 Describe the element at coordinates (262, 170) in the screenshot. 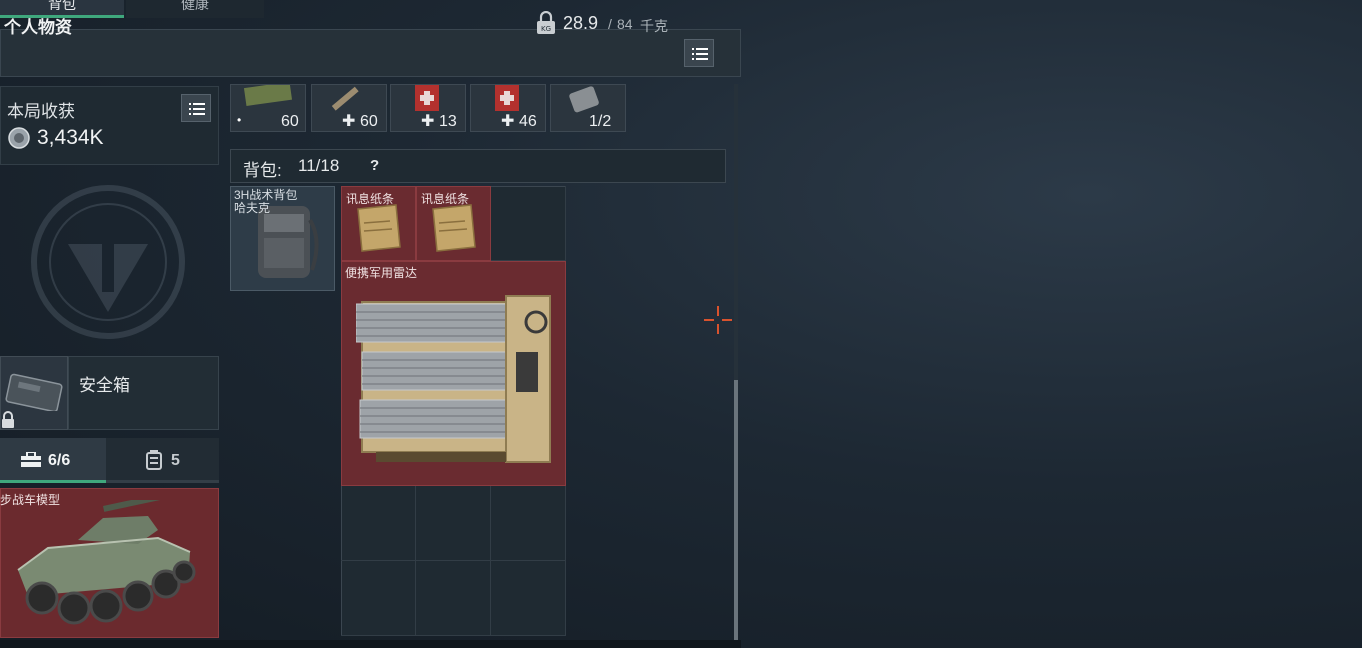

I see `backpack-label: 背包:` at that location.